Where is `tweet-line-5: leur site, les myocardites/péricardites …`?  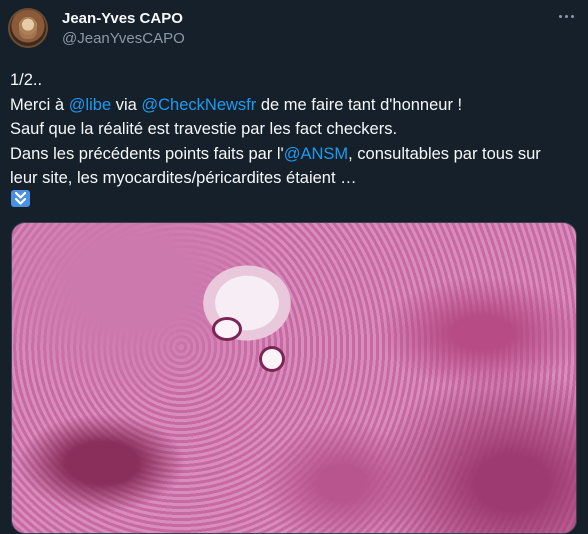
tweet-line-5: leur site, les myocardites/péricardites … is located at coordinates (183, 178).